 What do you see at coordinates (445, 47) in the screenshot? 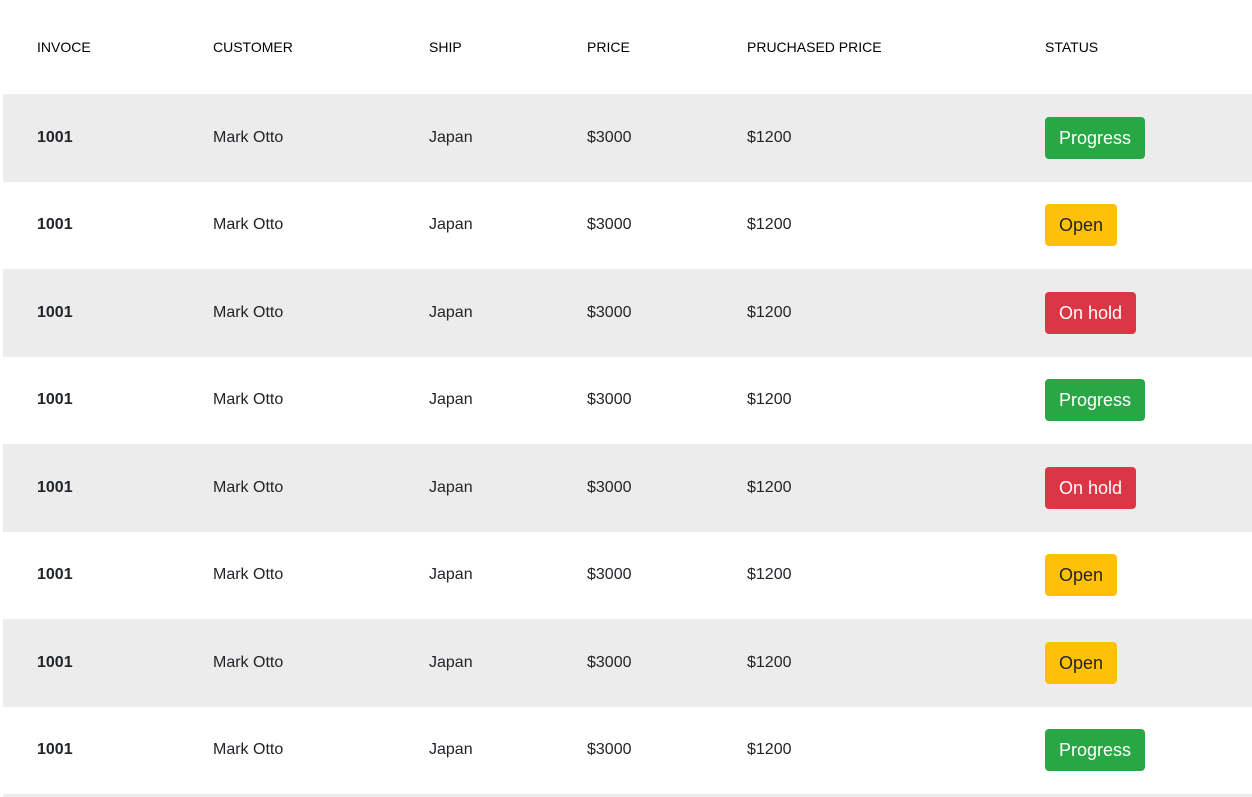
I see `header-ship: SHIP` at bounding box center [445, 47].